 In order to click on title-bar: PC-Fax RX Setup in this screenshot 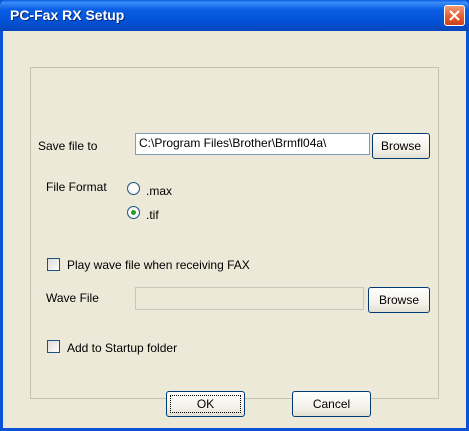, I will do `click(234, 15)`.